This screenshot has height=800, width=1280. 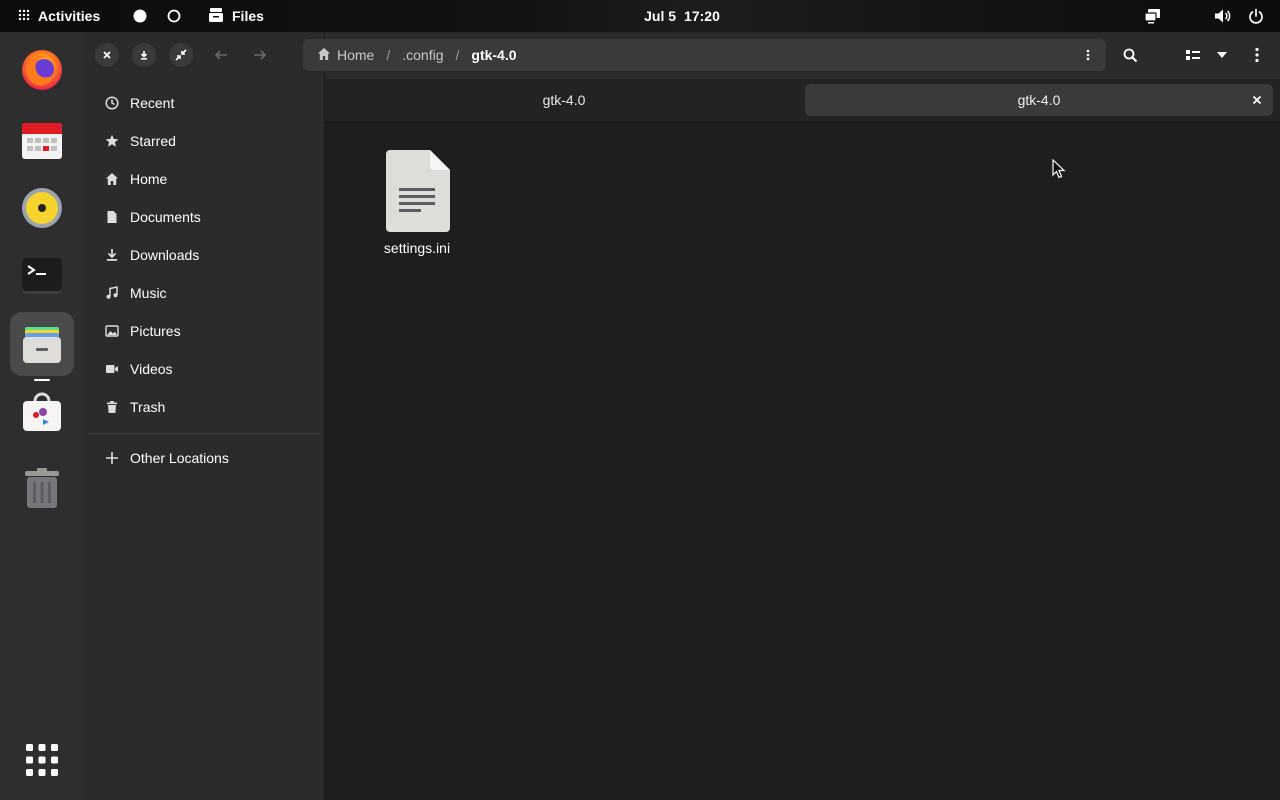 What do you see at coordinates (704, 55) in the screenshot?
I see `path-bar: Home / .config / gtk-4.0` at bounding box center [704, 55].